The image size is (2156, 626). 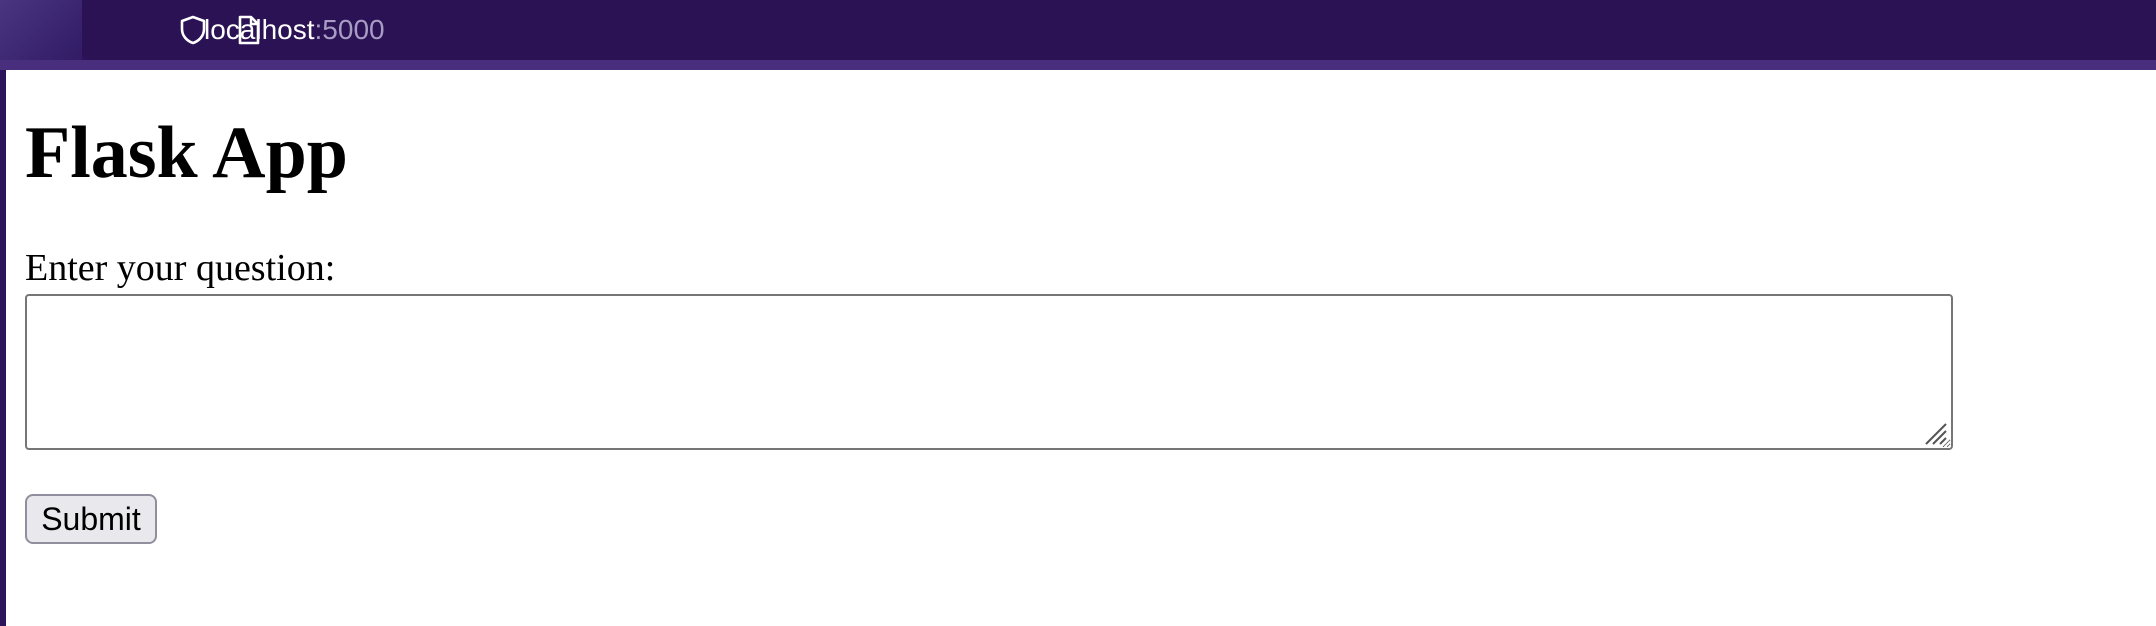 What do you see at coordinates (180, 268) in the screenshot?
I see `question-label: Enter your question:` at bounding box center [180, 268].